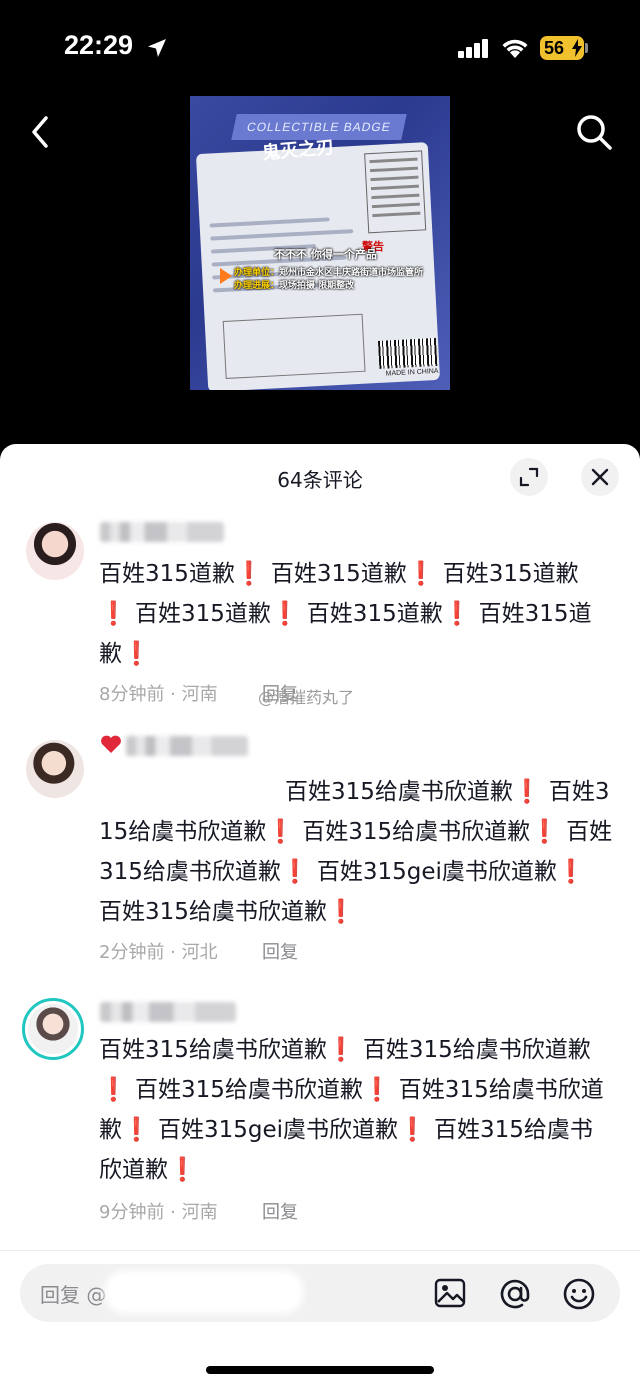 The width and height of the screenshot is (640, 1388). What do you see at coordinates (586, 48) in the screenshot?
I see `battery-tip` at bounding box center [586, 48].